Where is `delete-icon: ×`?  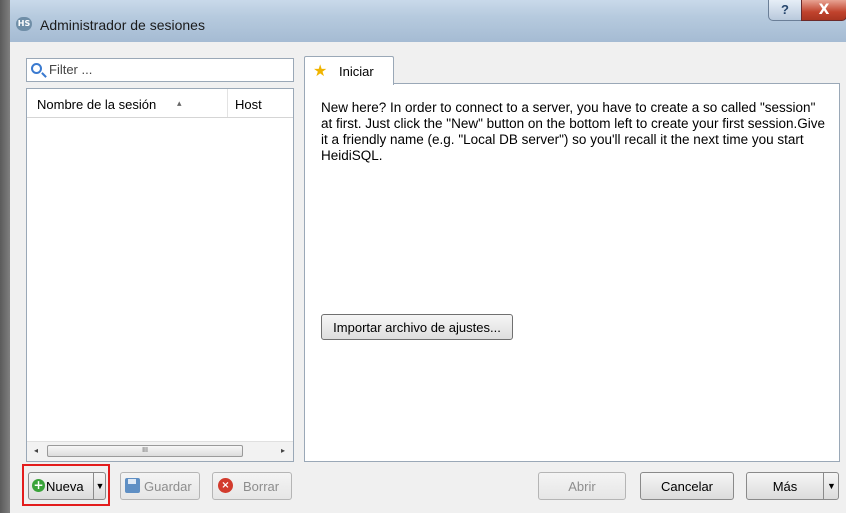 delete-icon: × is located at coordinates (225, 485).